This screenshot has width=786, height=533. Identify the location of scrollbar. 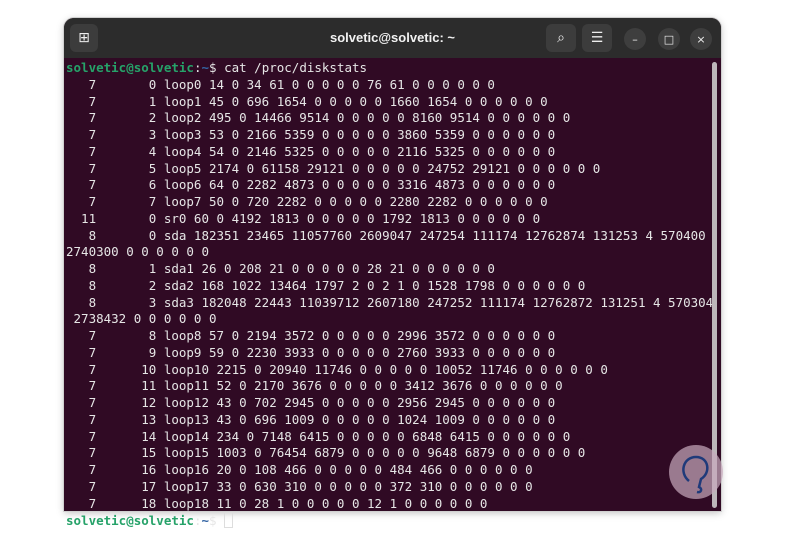
(714, 285).